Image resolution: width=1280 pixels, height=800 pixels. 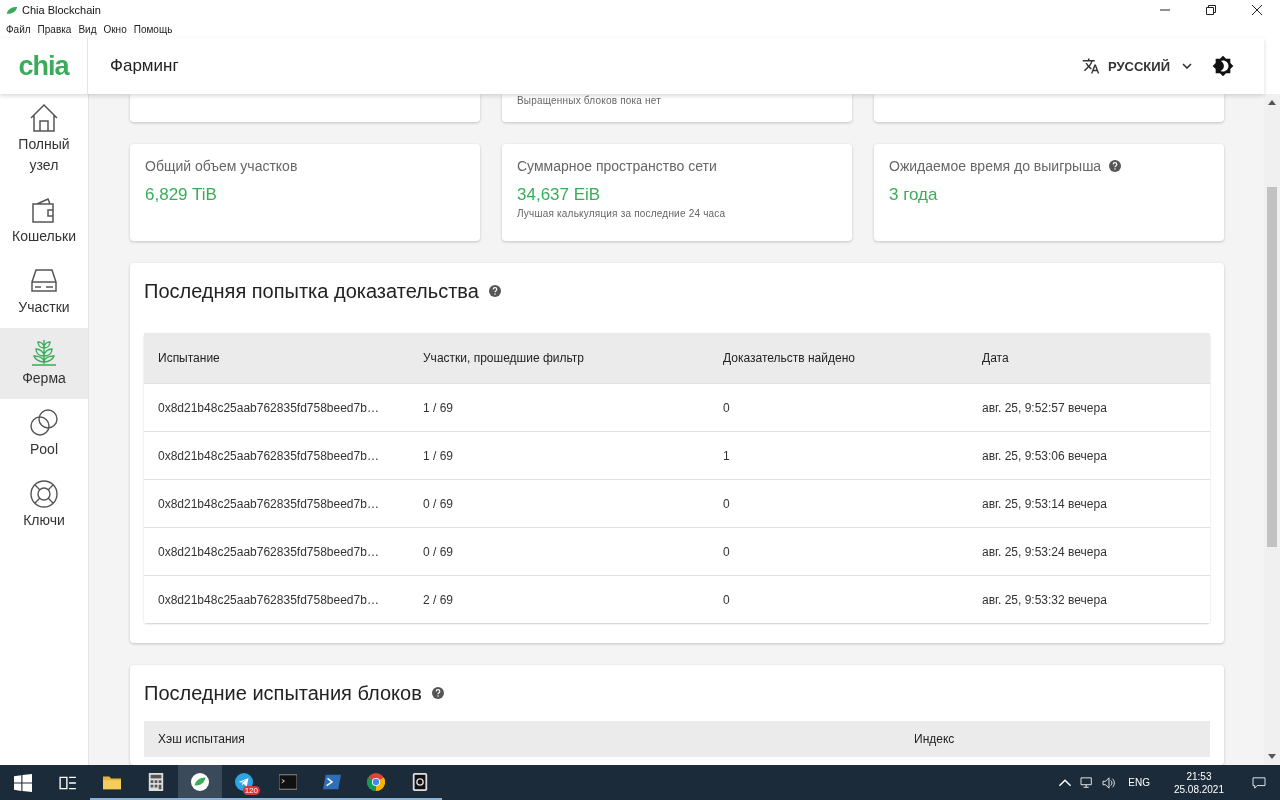 I want to click on table-cell: авг. 25, 9:53:14 вечера, so click(x=1044, y=503).